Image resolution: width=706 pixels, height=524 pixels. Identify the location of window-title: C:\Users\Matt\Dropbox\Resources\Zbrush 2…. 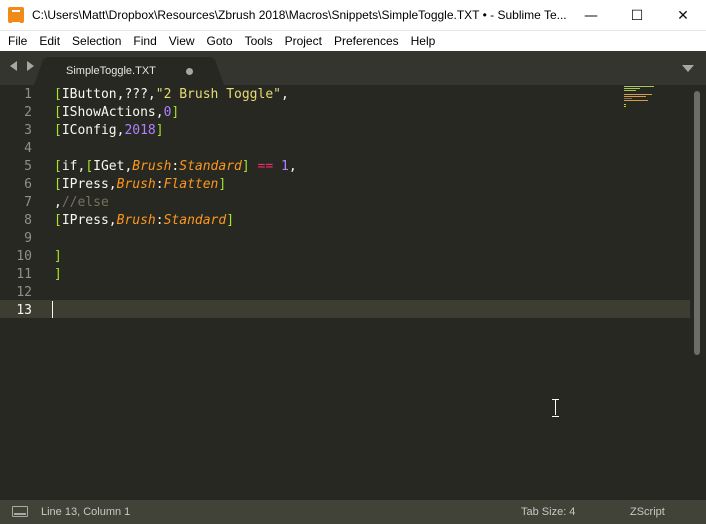
(299, 15).